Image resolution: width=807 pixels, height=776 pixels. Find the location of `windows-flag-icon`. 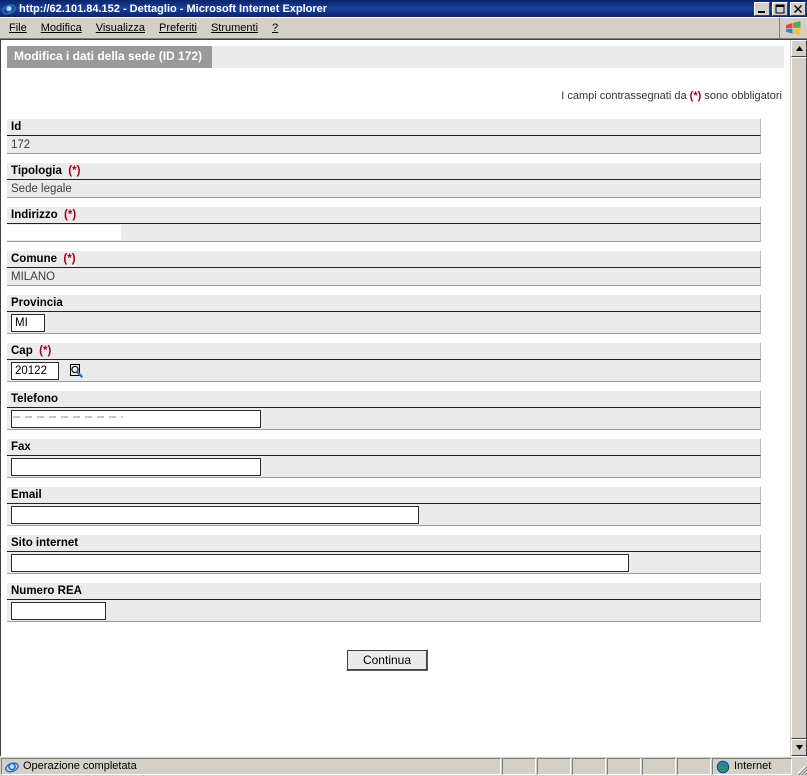

windows-flag-icon is located at coordinates (793, 27).